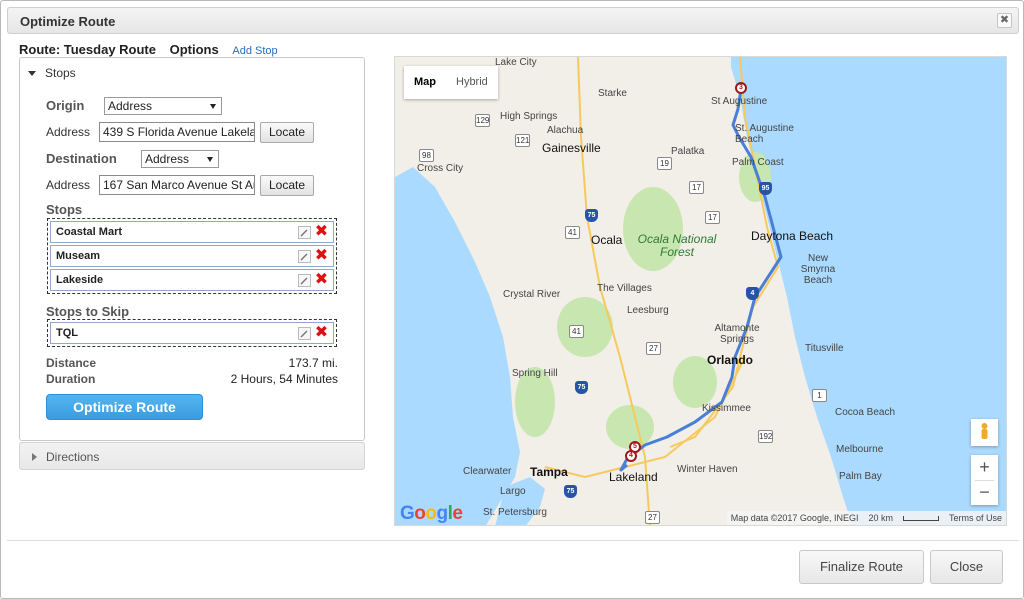 The image size is (1024, 599). What do you see at coordinates (741, 88) in the screenshot?
I see `stop-marker: 3` at bounding box center [741, 88].